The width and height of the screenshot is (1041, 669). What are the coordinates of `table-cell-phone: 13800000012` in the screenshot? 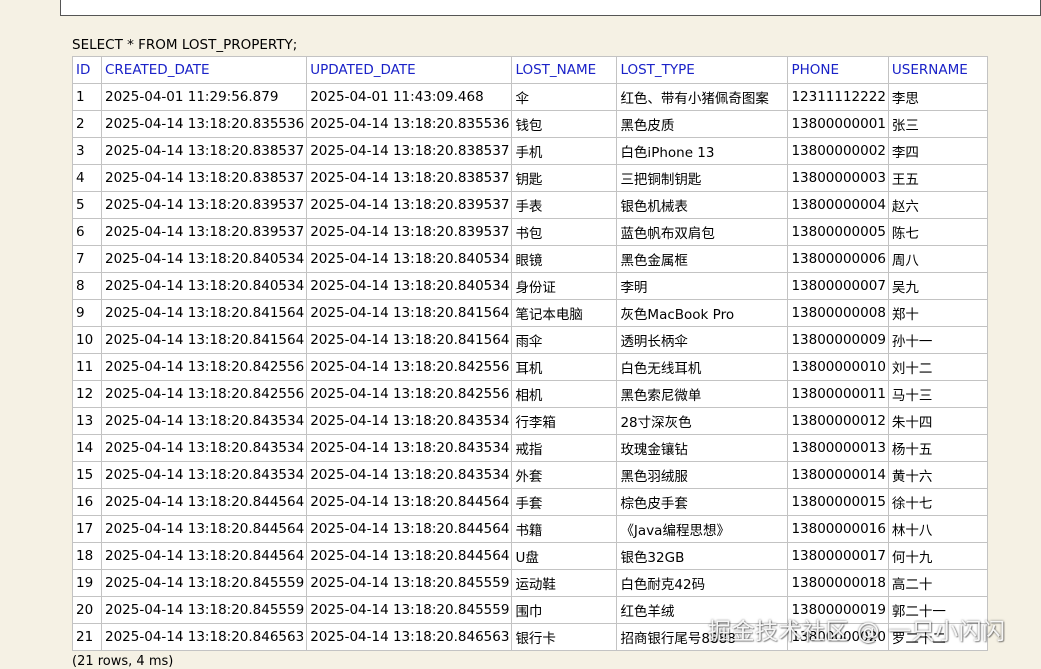 It's located at (838, 421).